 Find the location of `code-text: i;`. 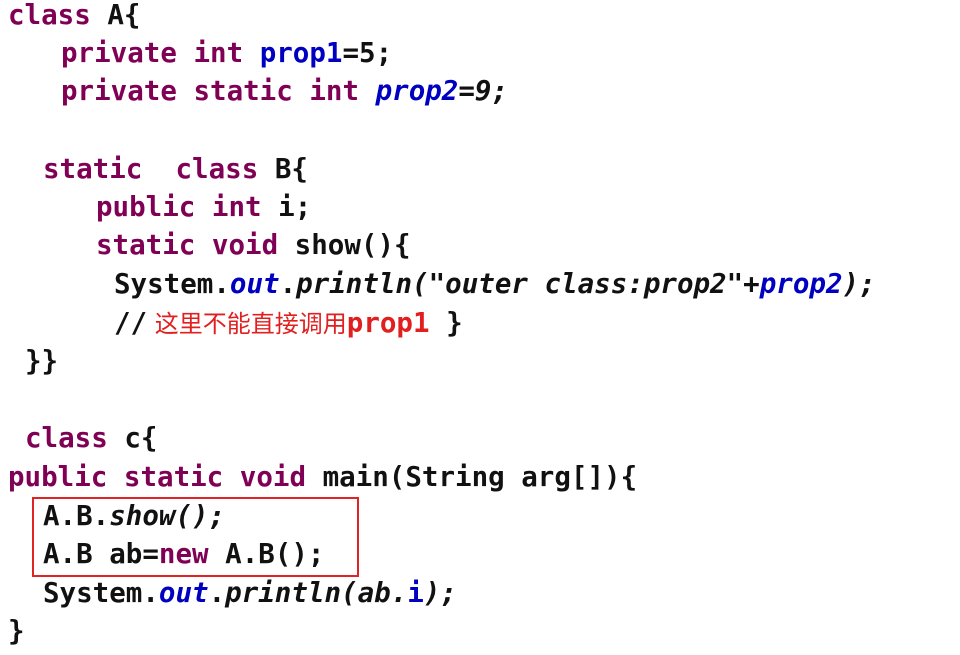

code-text: i; is located at coordinates (286, 207).